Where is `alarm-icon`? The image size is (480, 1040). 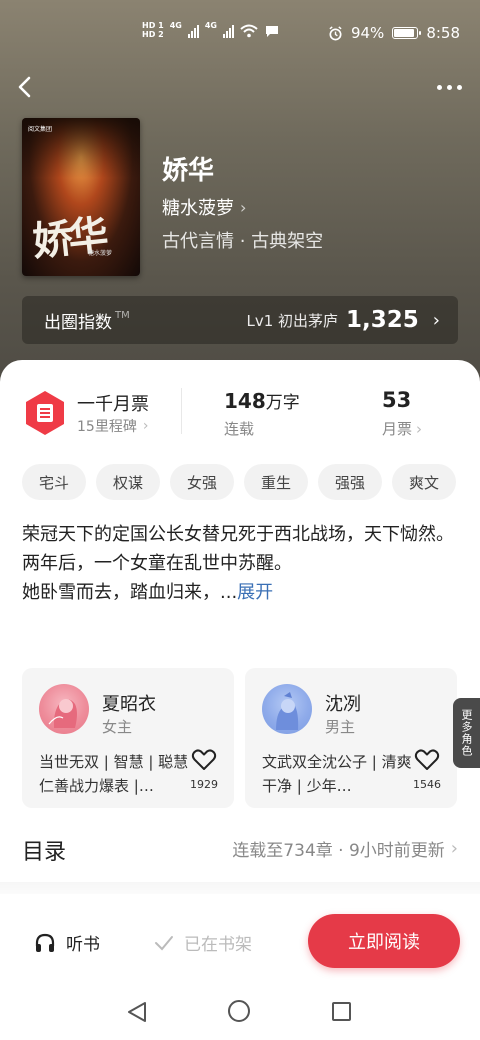 alarm-icon is located at coordinates (335, 32).